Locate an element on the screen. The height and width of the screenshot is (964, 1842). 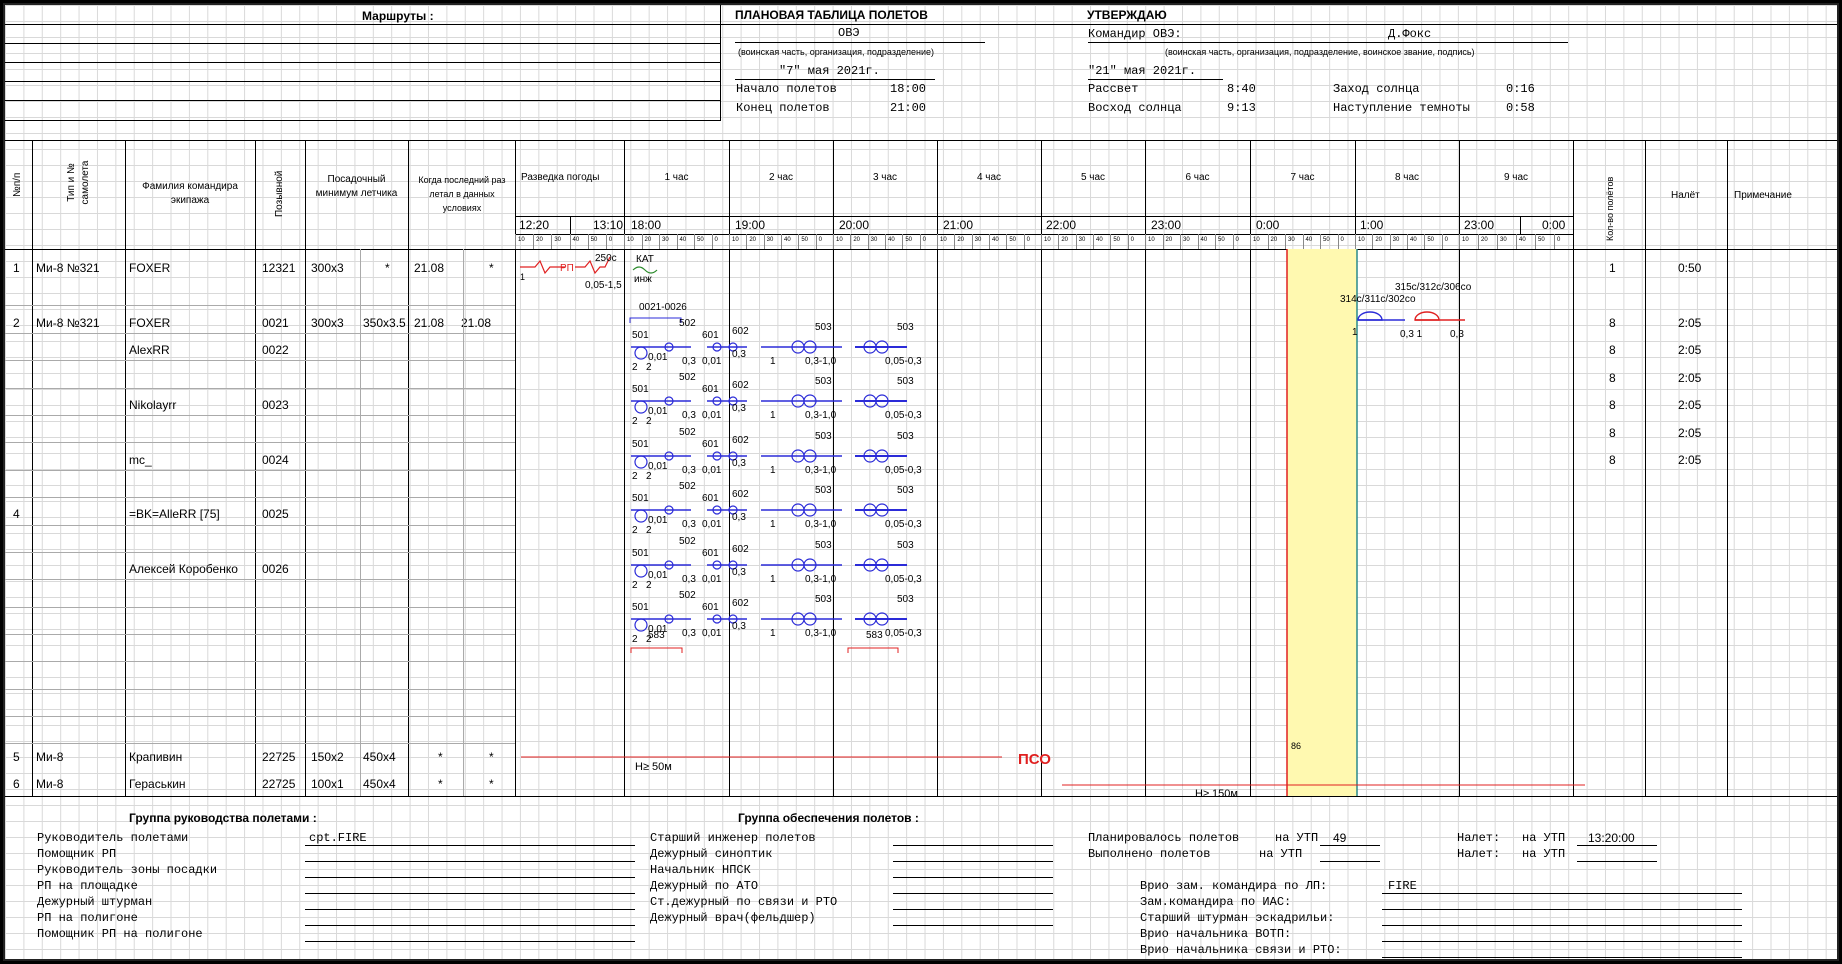
pso-label: ПСО is located at coordinates (1034, 759).